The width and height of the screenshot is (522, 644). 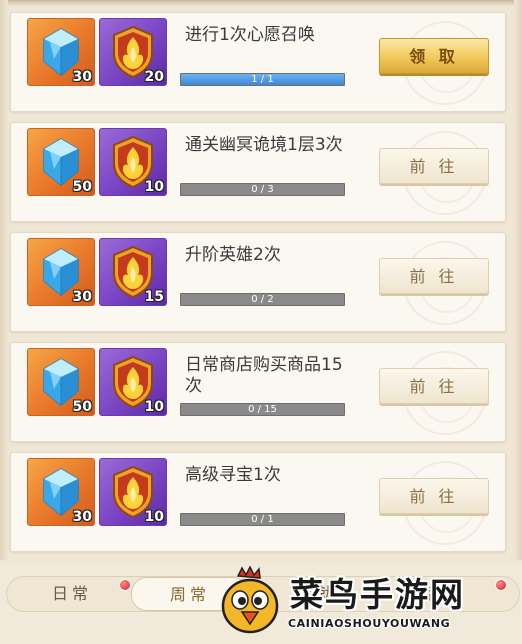 What do you see at coordinates (133, 272) in the screenshot?
I see `reward-crest-slot: 15` at bounding box center [133, 272].